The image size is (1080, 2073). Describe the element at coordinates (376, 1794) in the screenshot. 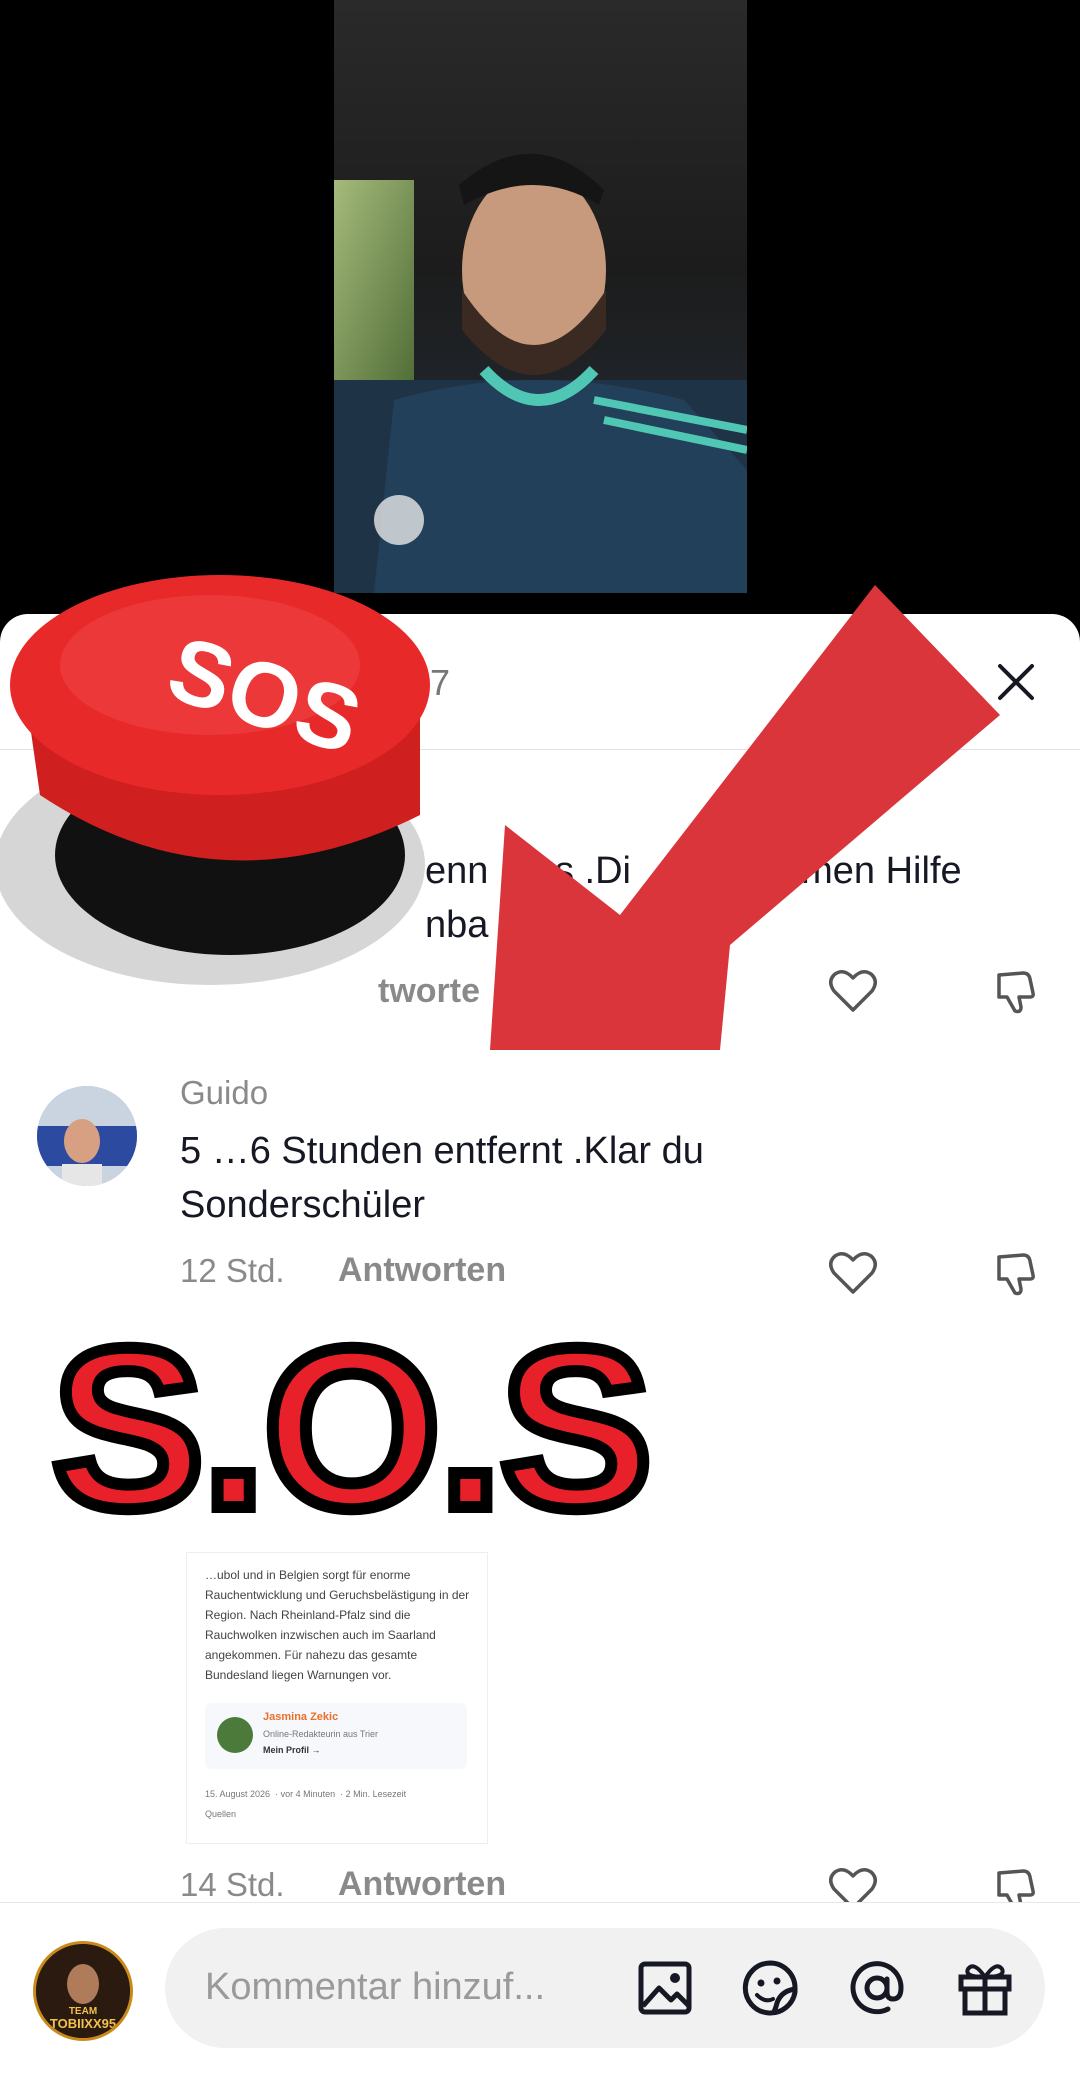

I see `article-read-time: 2 Min. Lesezeit` at that location.